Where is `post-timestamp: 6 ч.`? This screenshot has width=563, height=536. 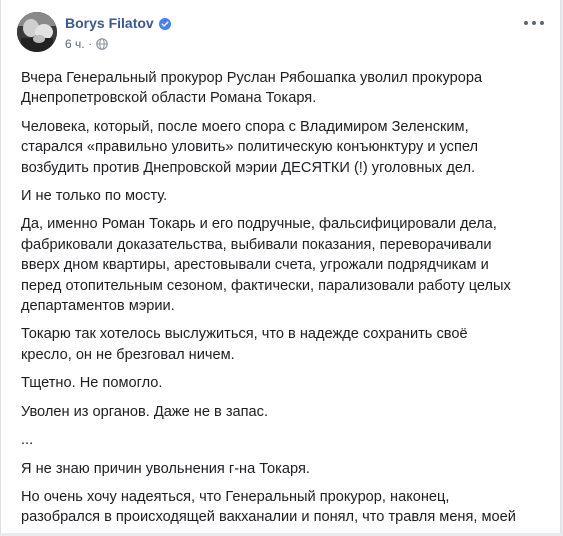 post-timestamp: 6 ч. is located at coordinates (75, 44).